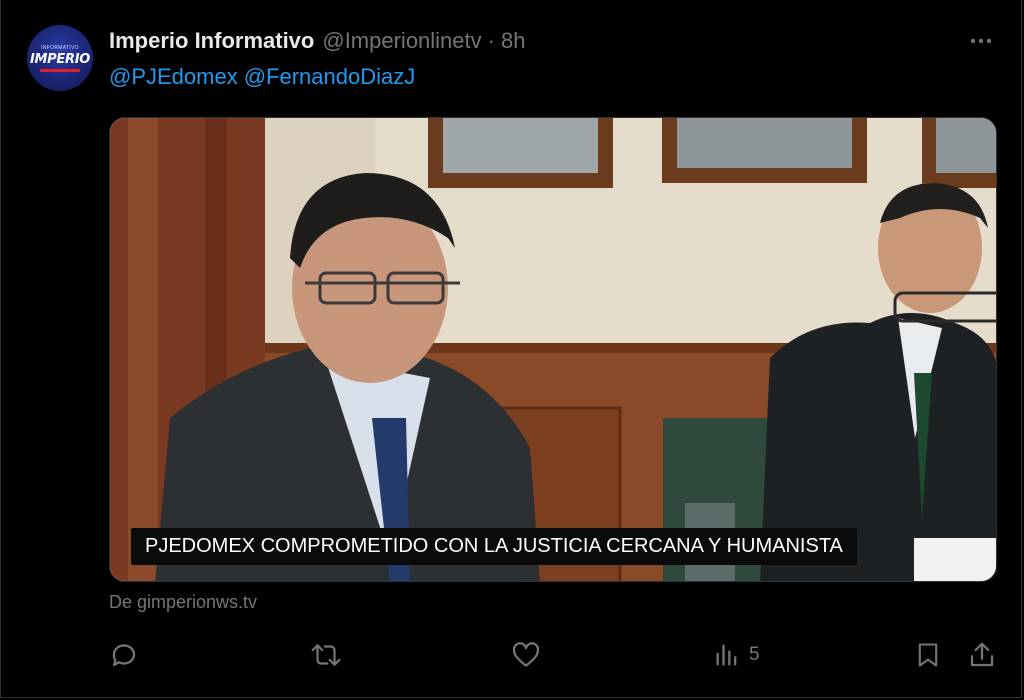 The height and width of the screenshot is (700, 1024). Describe the element at coordinates (173, 76) in the screenshot. I see `mention-link: @PJEdomex` at that location.